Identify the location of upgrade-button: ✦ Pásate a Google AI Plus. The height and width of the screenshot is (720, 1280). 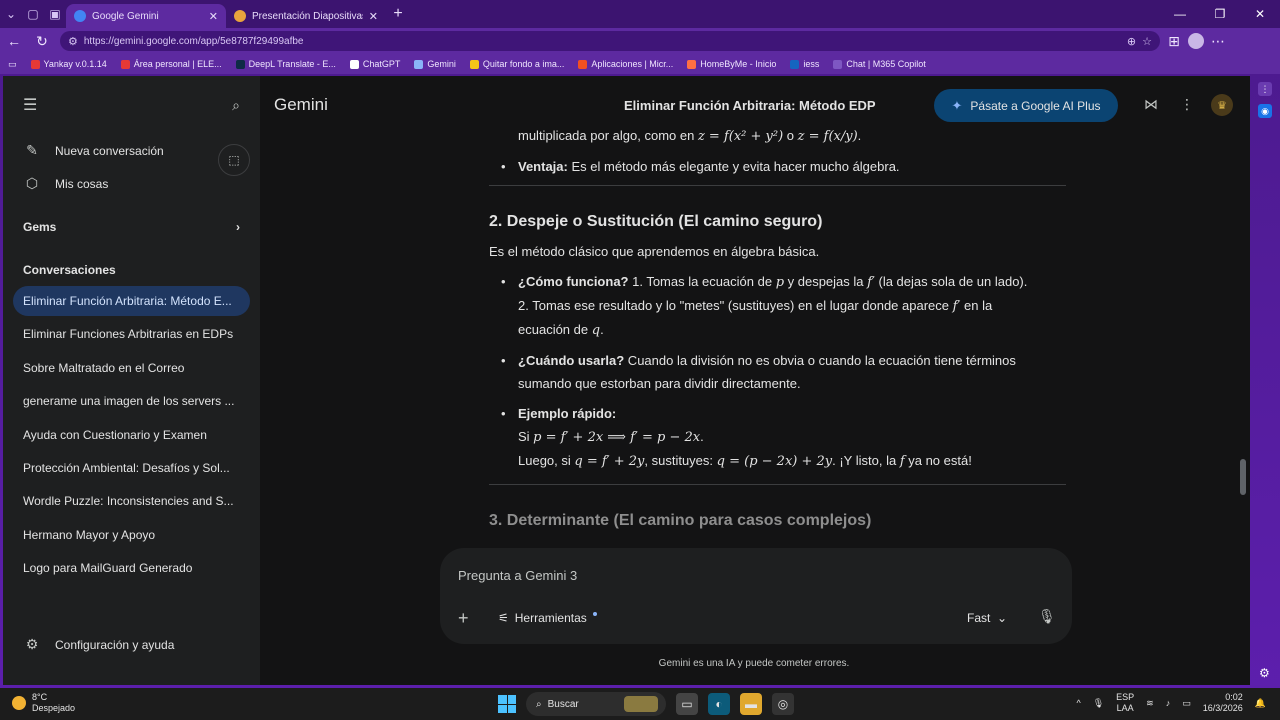
(1026, 105).